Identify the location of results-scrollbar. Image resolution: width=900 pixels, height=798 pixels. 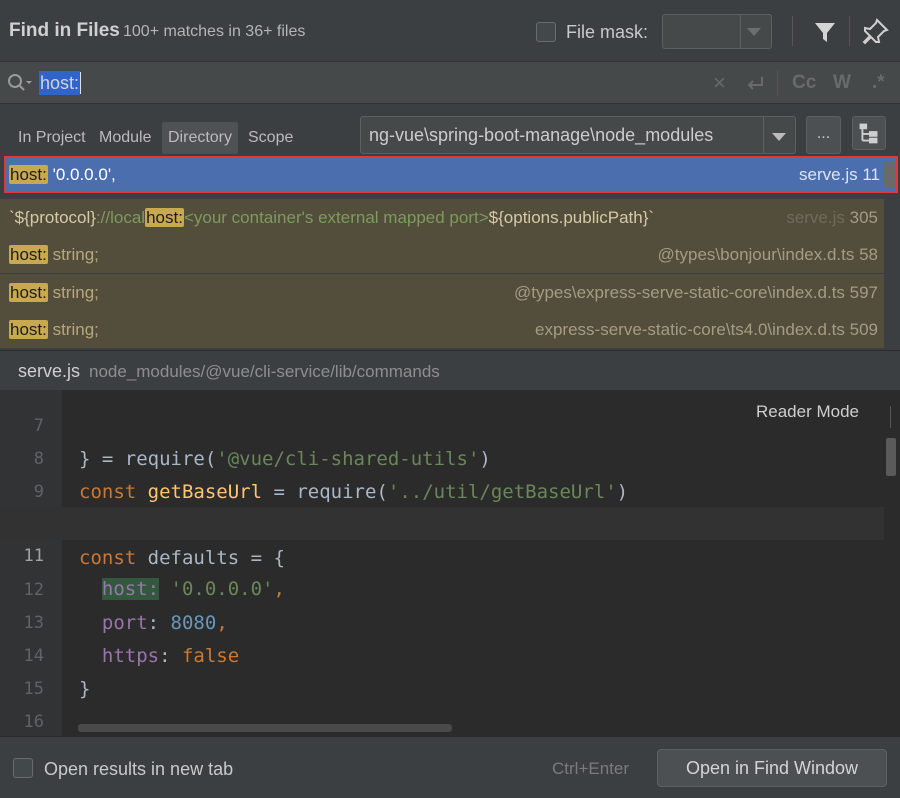
(890, 175).